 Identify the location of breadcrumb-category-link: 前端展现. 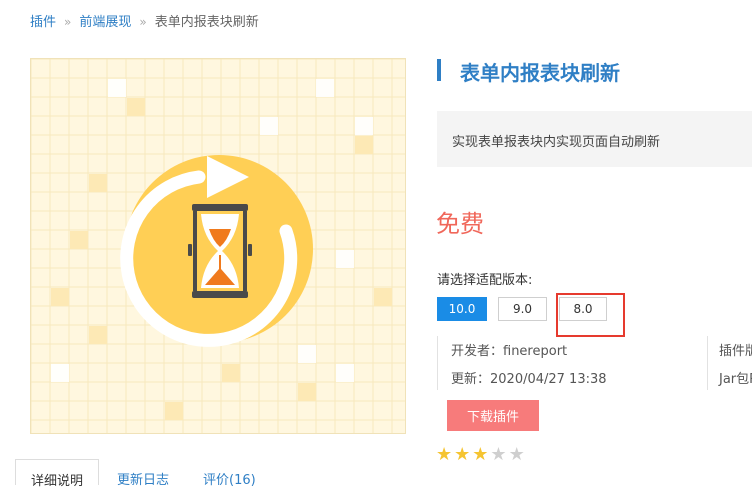
(105, 22).